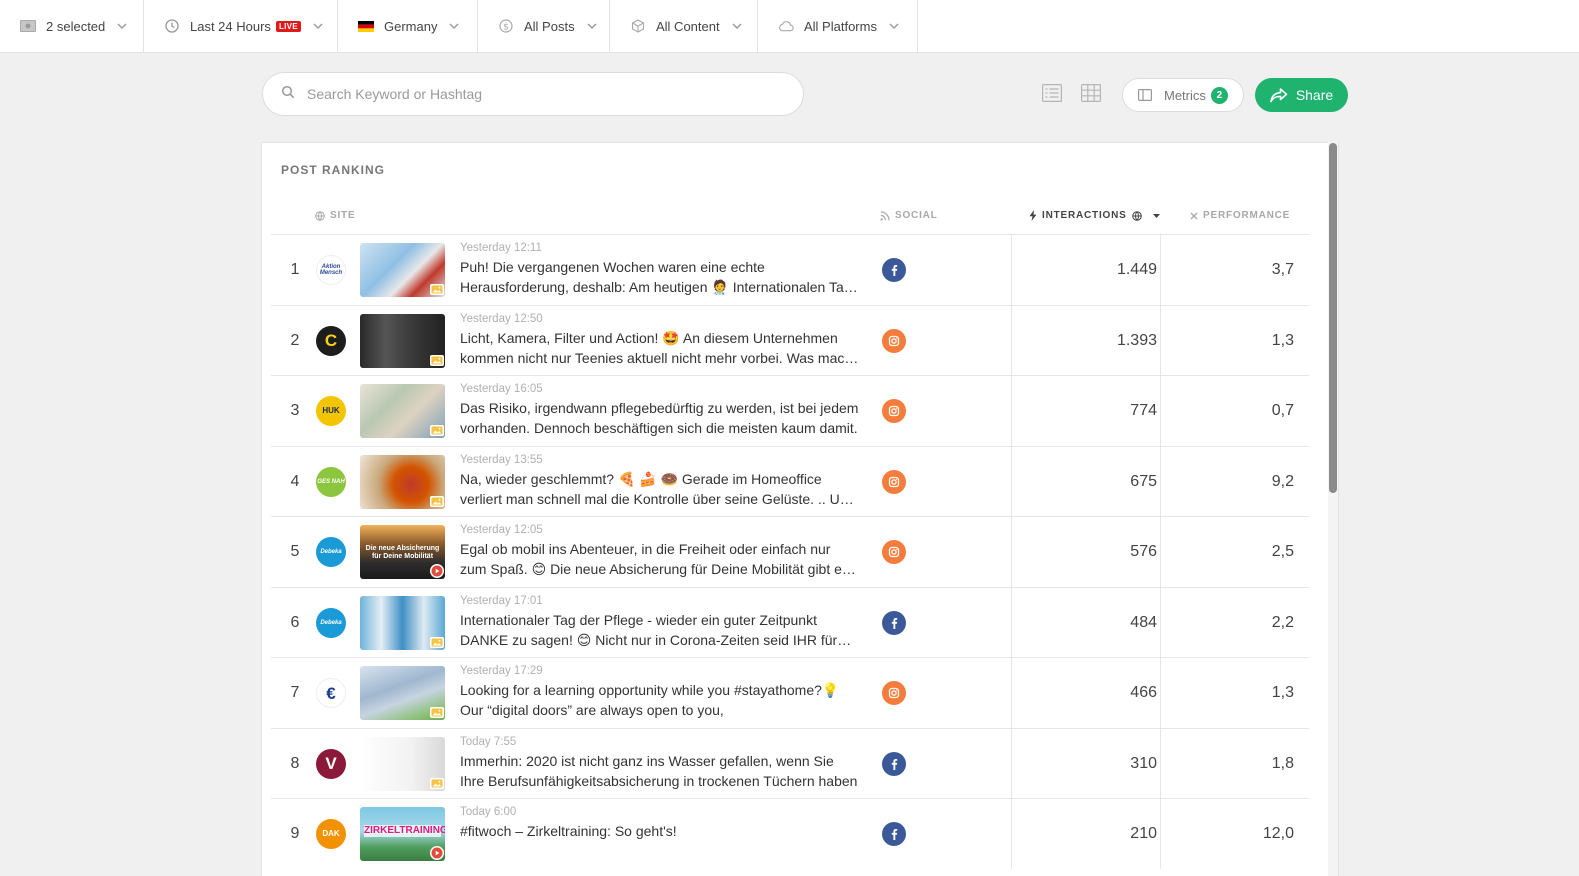 The width and height of the screenshot is (1579, 876). I want to click on metrics-count-badge: 2, so click(1219, 95).